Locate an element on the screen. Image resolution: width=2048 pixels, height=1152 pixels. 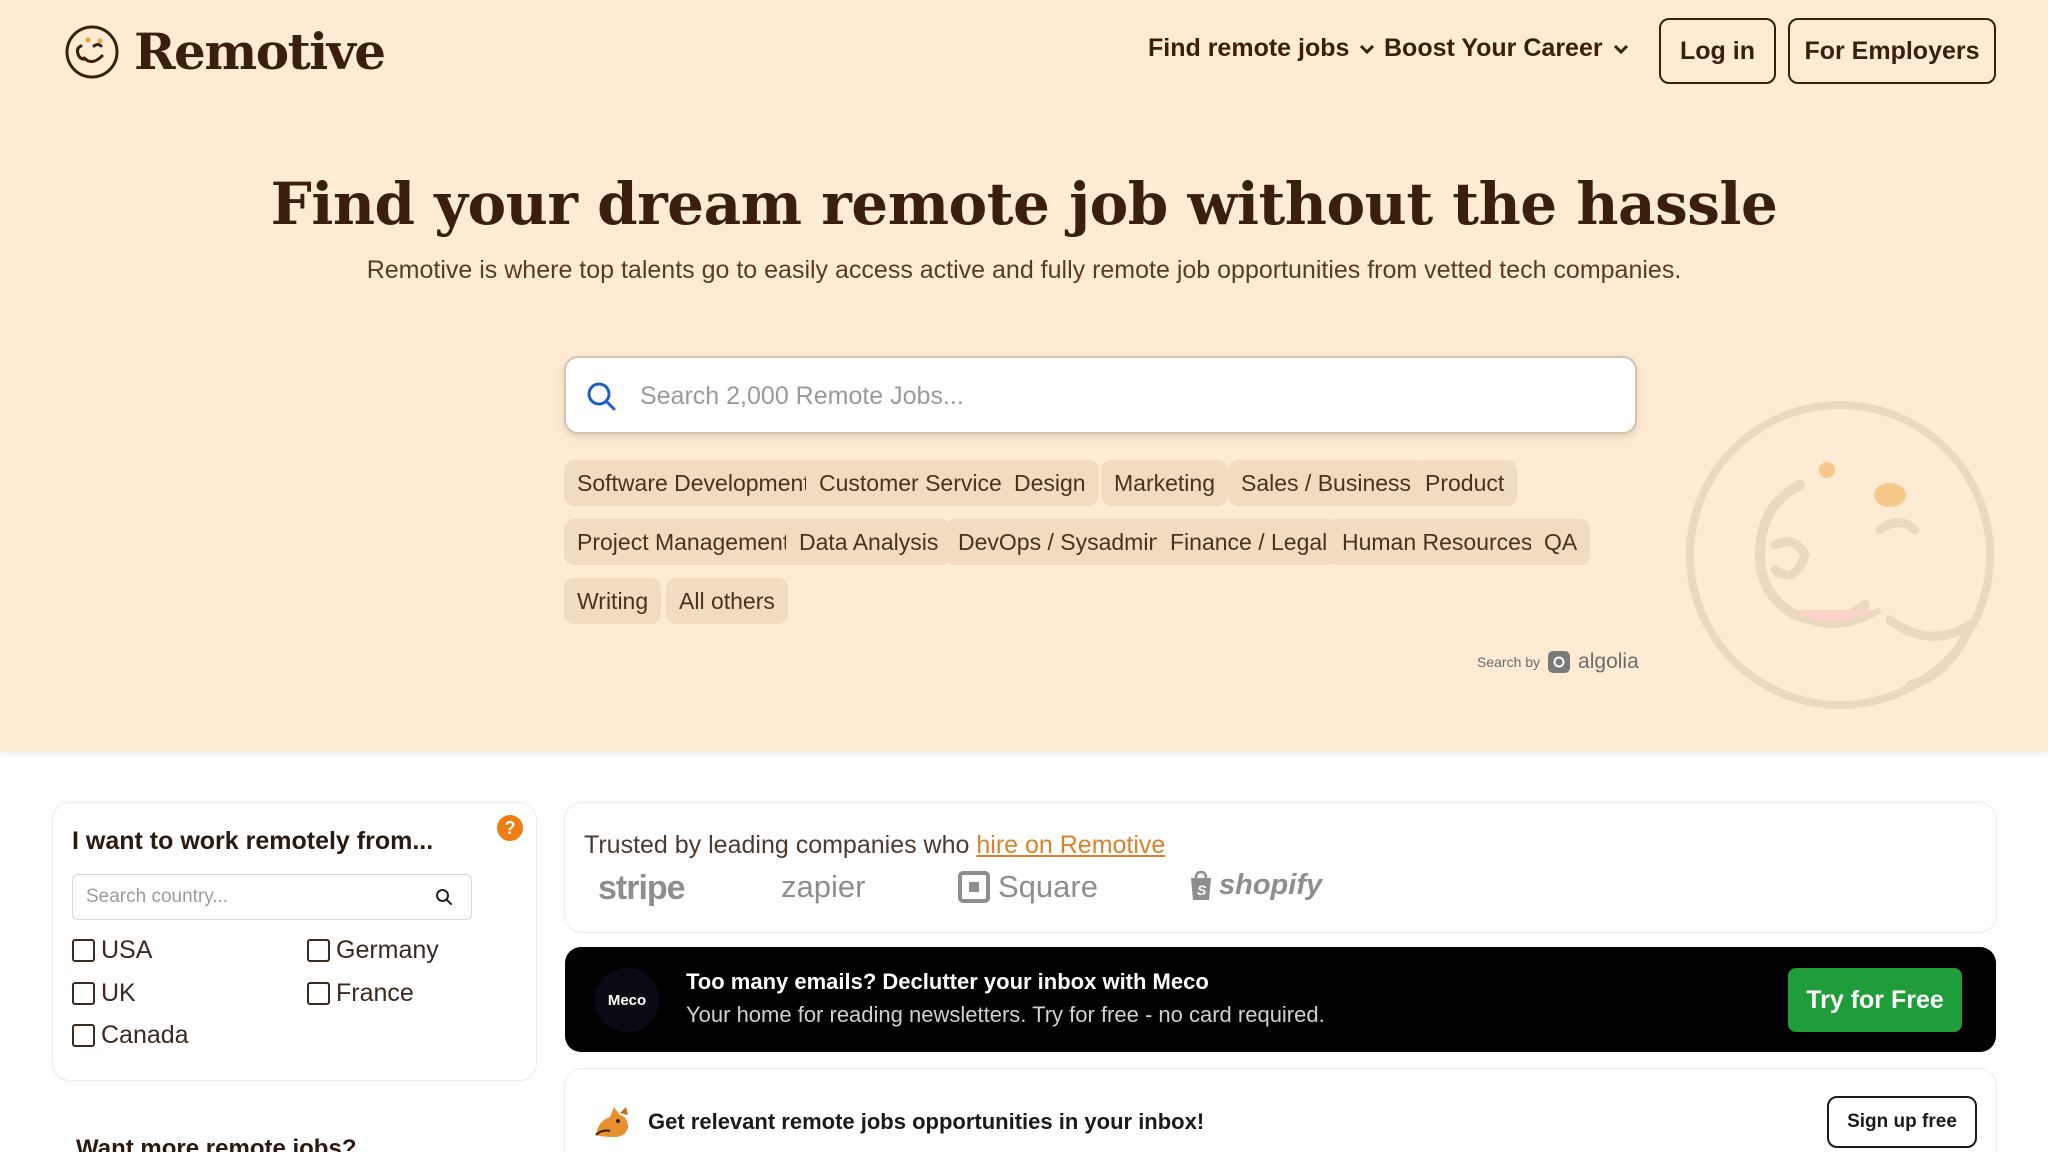
nav-boost-your-career: Boost Your Career is located at coordinates (1507, 48).